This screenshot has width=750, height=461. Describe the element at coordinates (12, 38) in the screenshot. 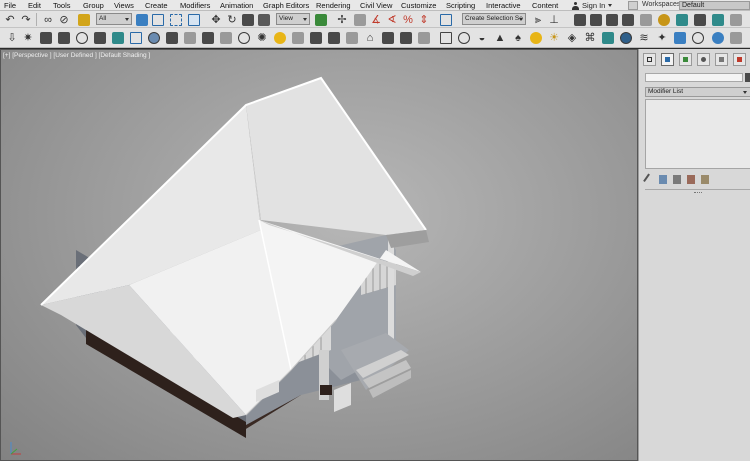

I see `arrow-down-icon: ⇩` at that location.